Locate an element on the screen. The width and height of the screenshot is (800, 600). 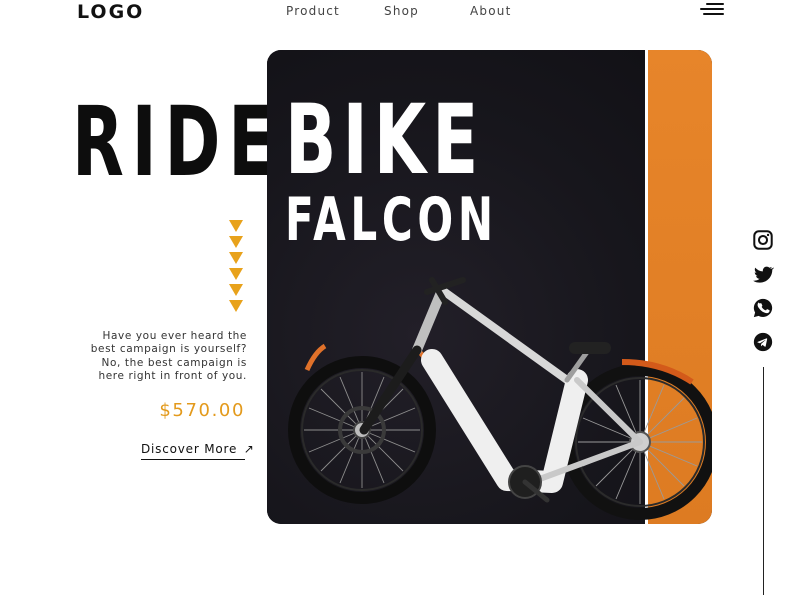
hero-title: BIKE FALCON is located at coordinates (391, 171).